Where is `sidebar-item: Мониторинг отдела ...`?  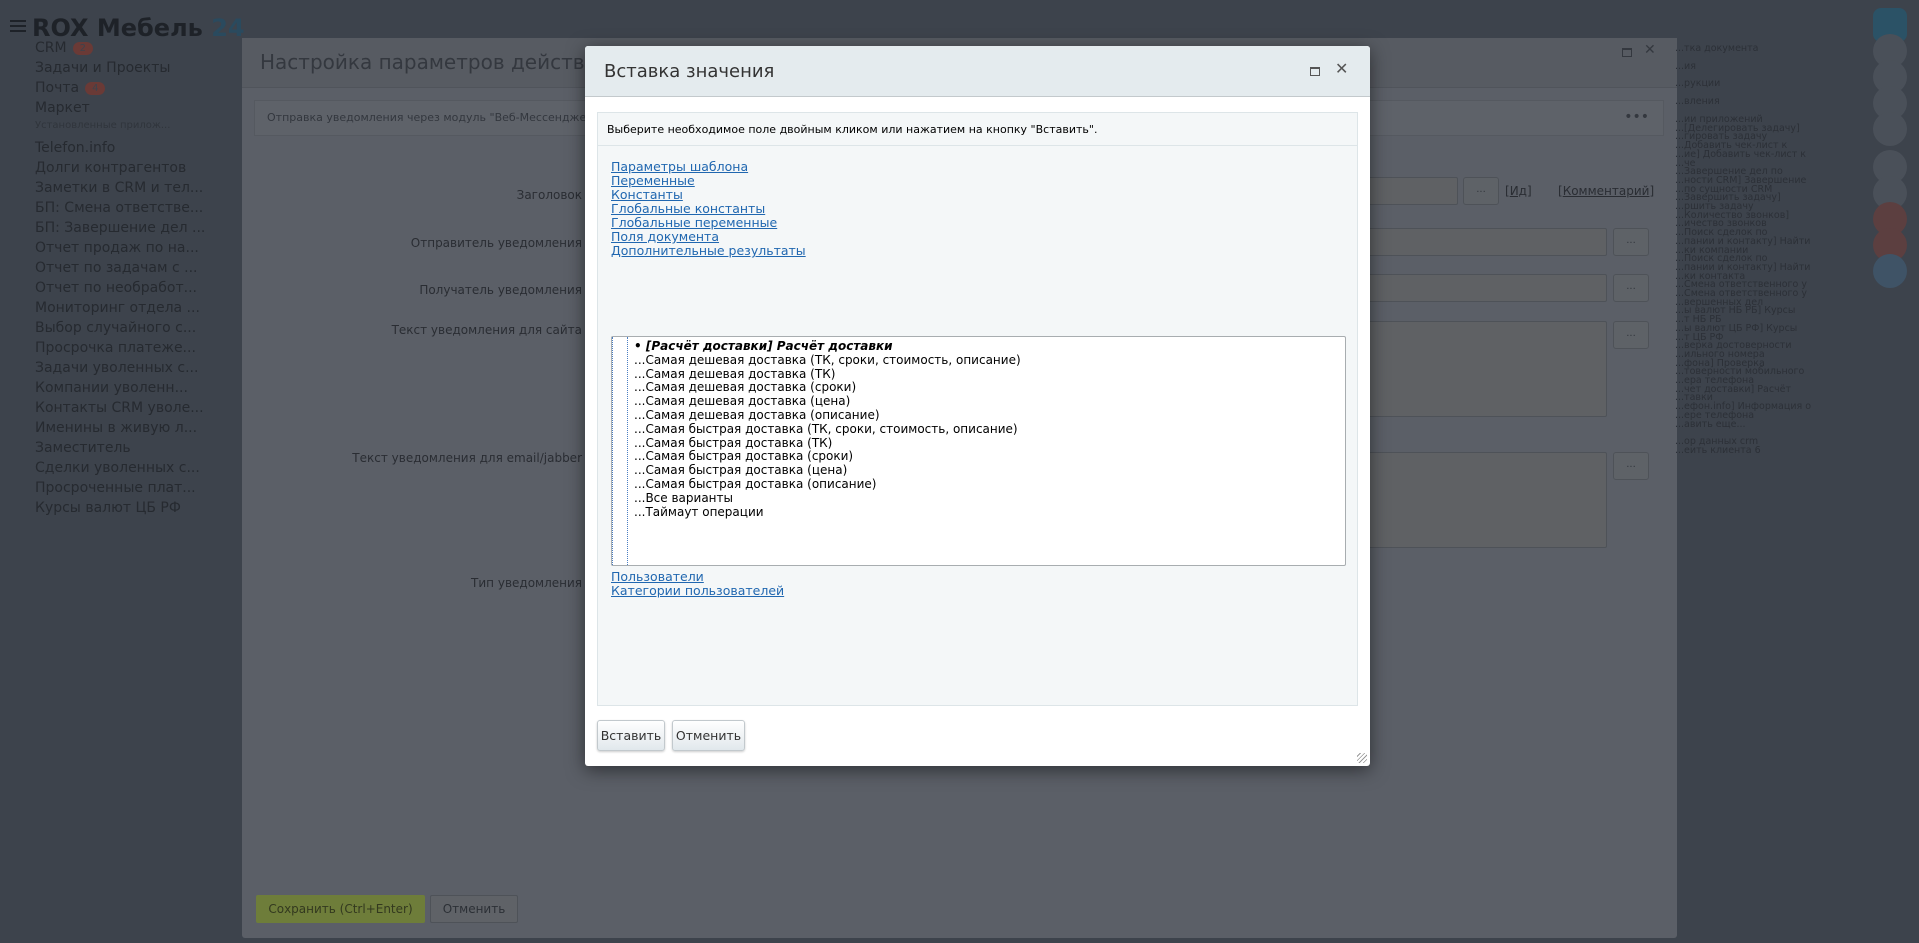
sidebar-item: Мониторинг отдела ... is located at coordinates (117, 308).